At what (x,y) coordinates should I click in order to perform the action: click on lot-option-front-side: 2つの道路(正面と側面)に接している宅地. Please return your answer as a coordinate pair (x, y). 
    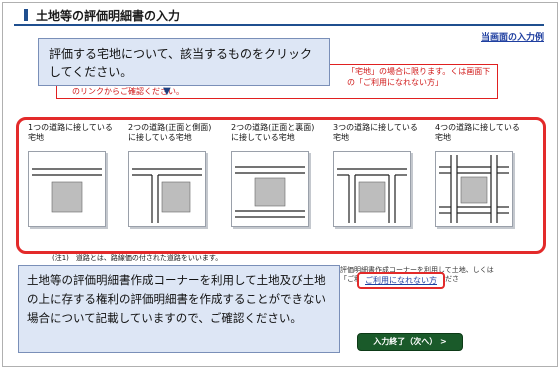
    Looking at the image, I should click on (172, 175).